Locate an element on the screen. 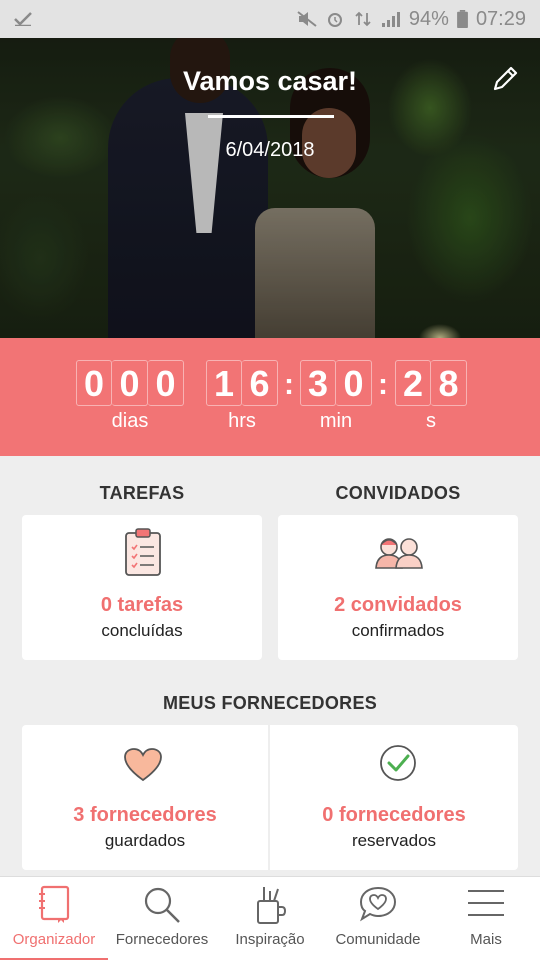 Image resolution: width=540 pixels, height=960 pixels. countdown-seconds: 2 8 is located at coordinates (431, 383).